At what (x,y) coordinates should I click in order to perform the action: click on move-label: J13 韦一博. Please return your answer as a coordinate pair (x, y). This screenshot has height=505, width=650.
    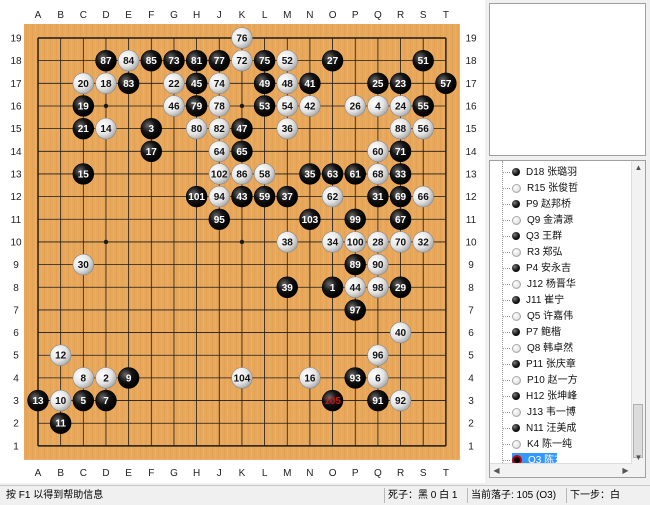
    Looking at the image, I should click on (551, 412).